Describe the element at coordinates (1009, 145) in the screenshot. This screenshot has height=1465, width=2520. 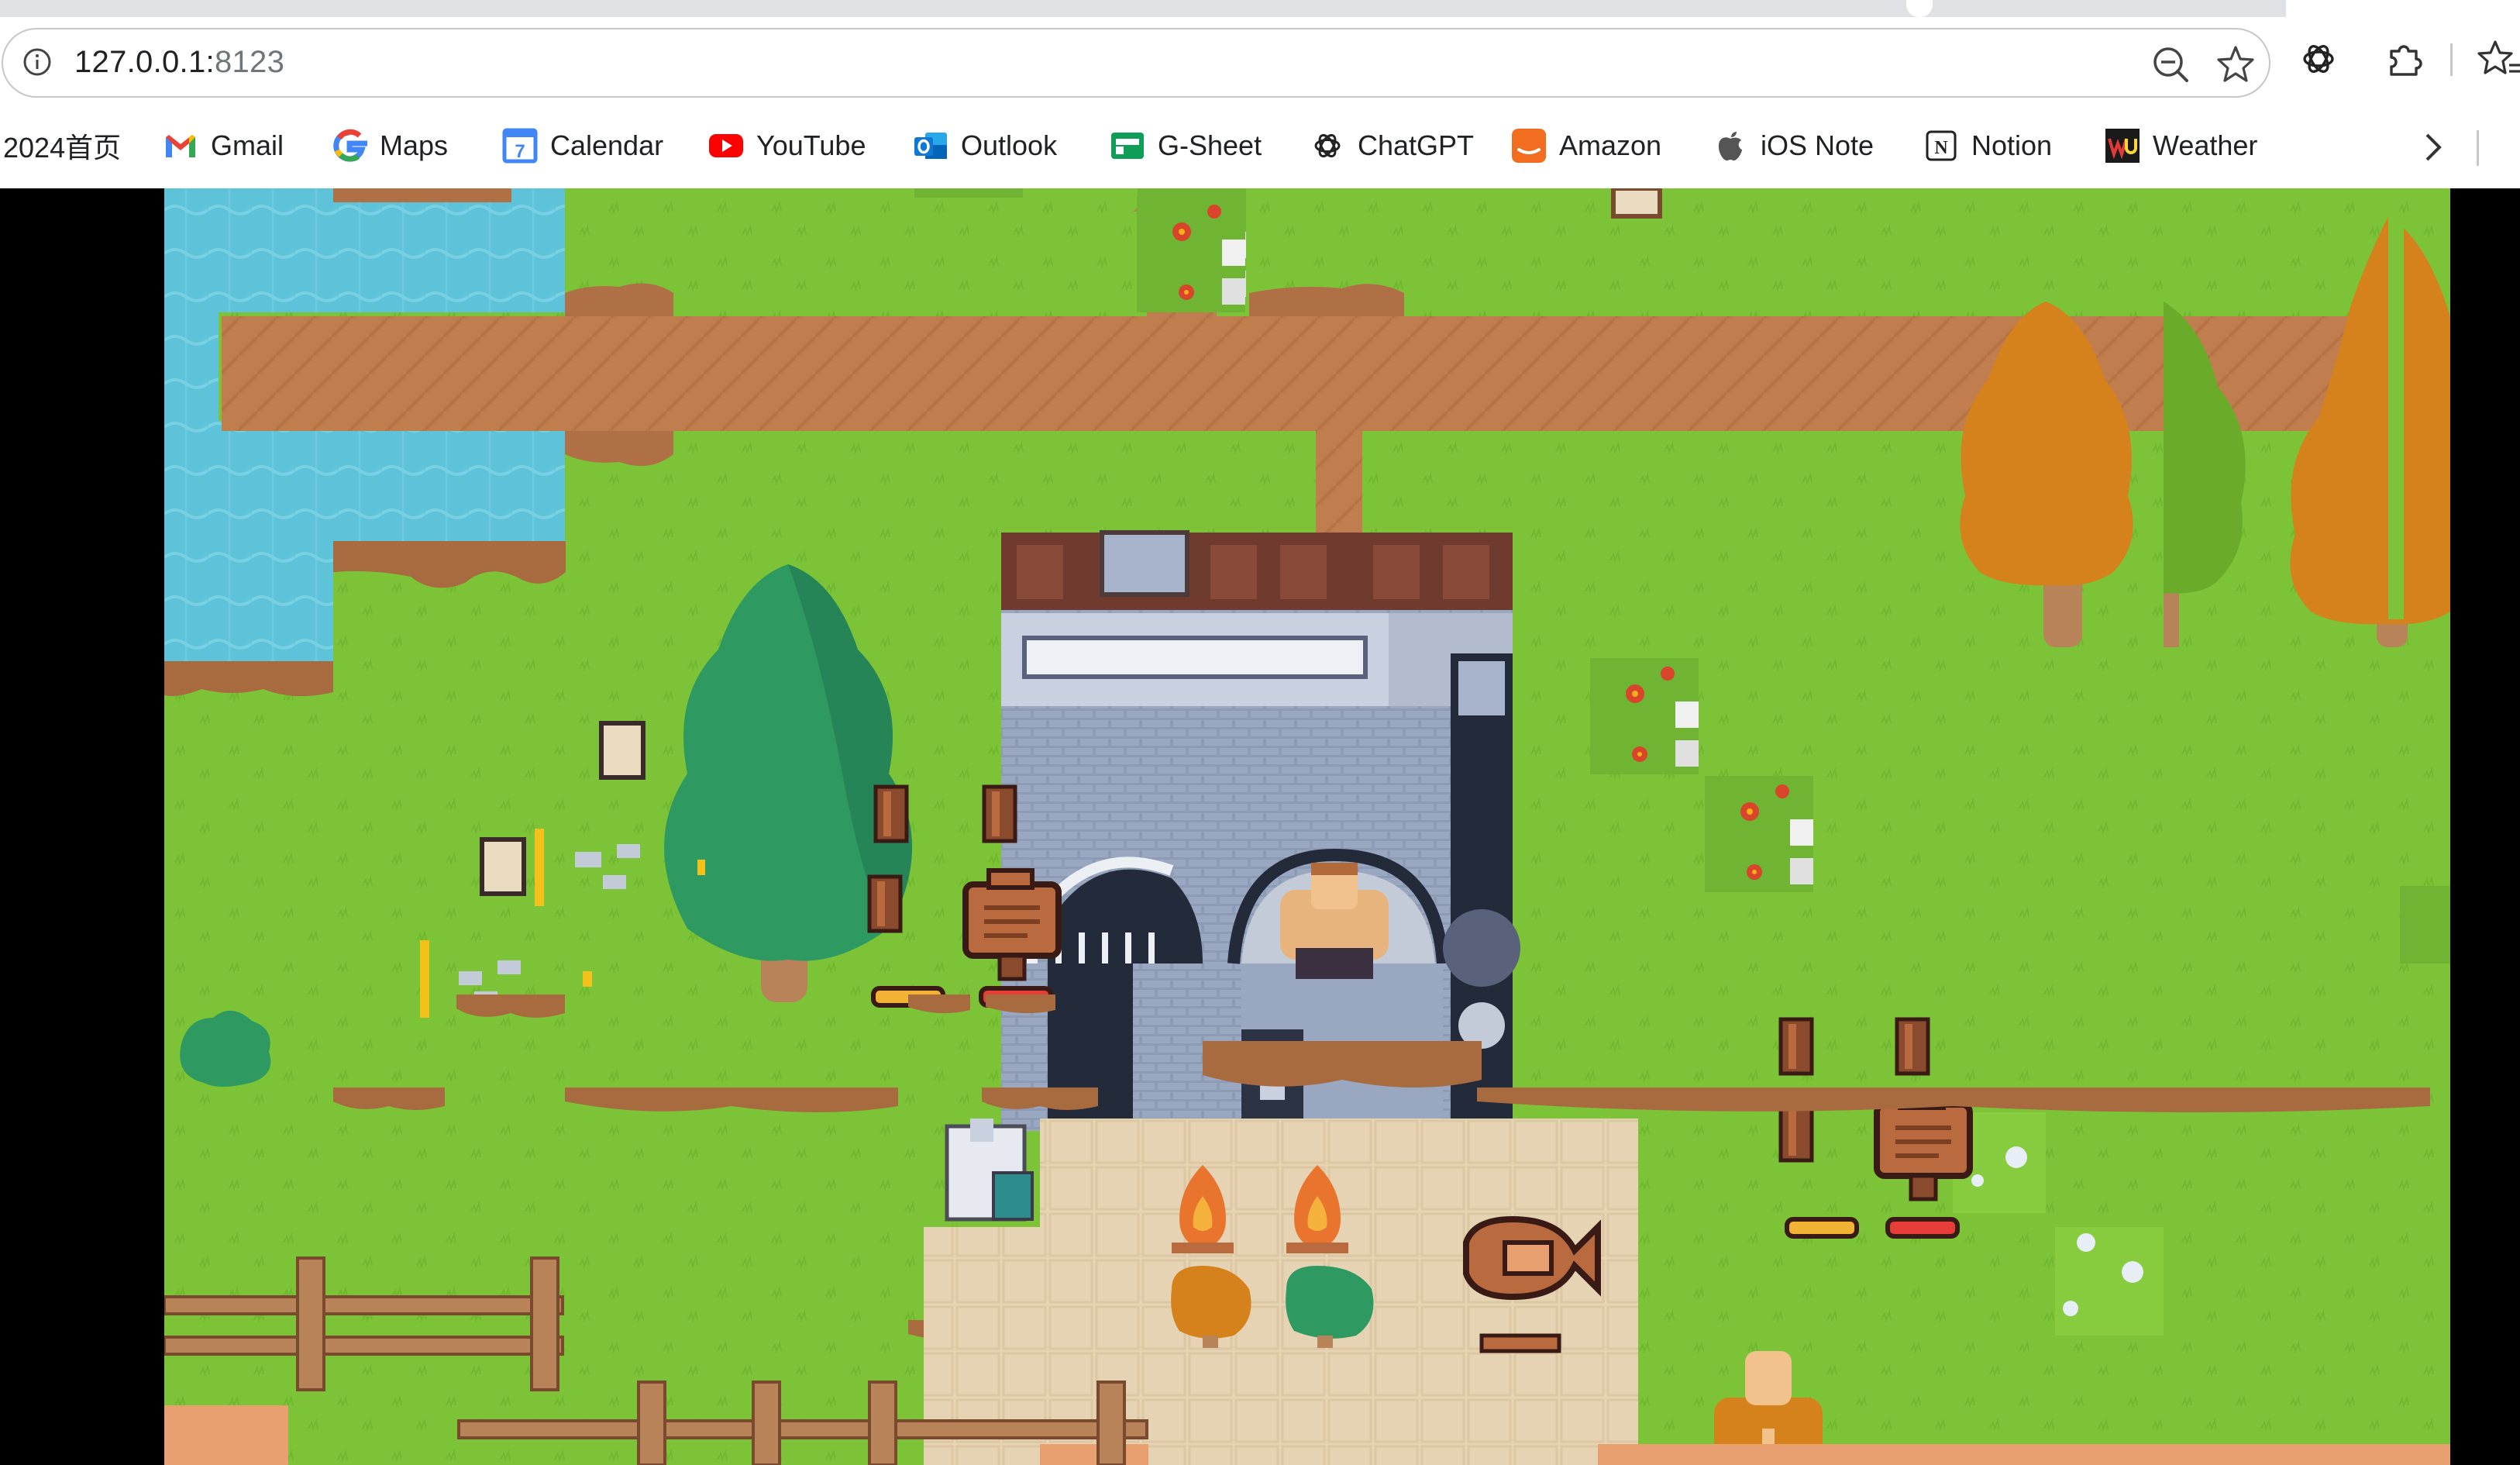
I see `bookmark-label: Outlook` at that location.